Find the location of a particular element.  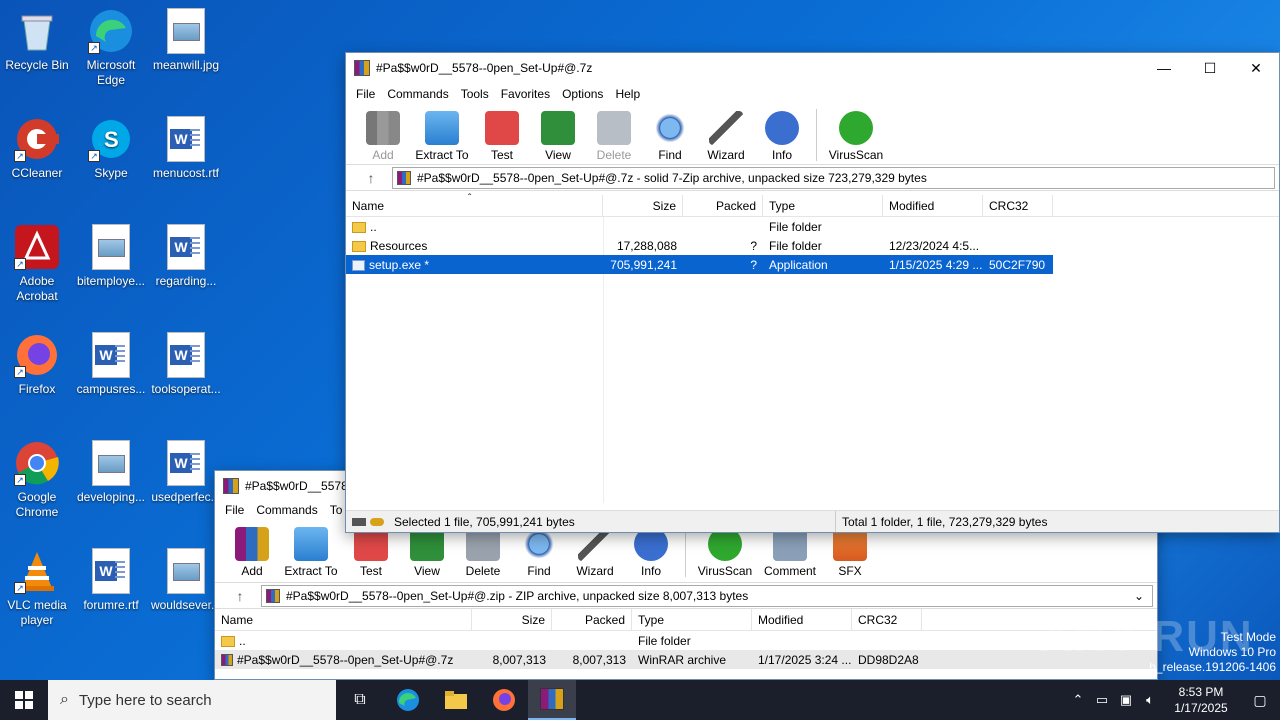

close-button: ✕ is located at coordinates (1256, 68).